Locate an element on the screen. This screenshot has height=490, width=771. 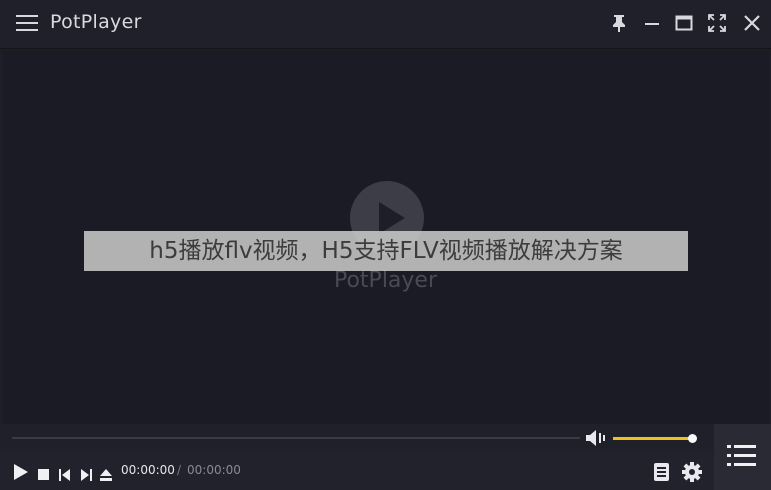
seek-bar-row is located at coordinates (385, 438).